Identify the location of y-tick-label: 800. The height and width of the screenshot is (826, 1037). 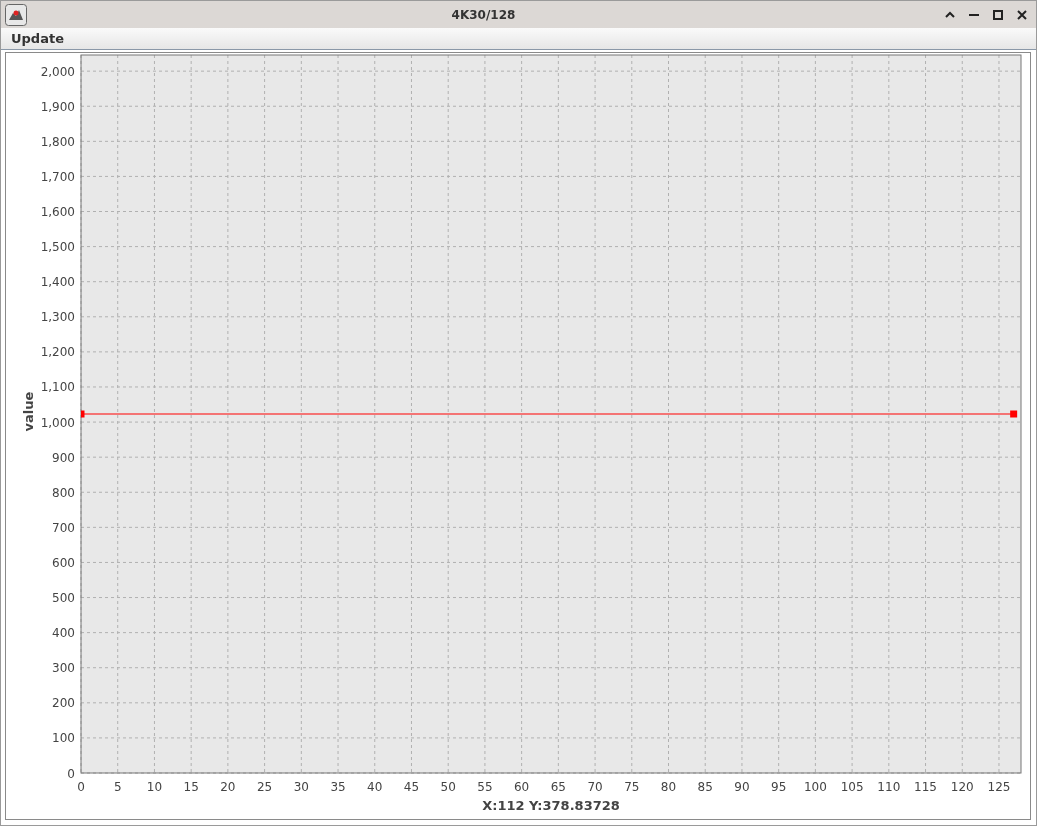
(63, 492).